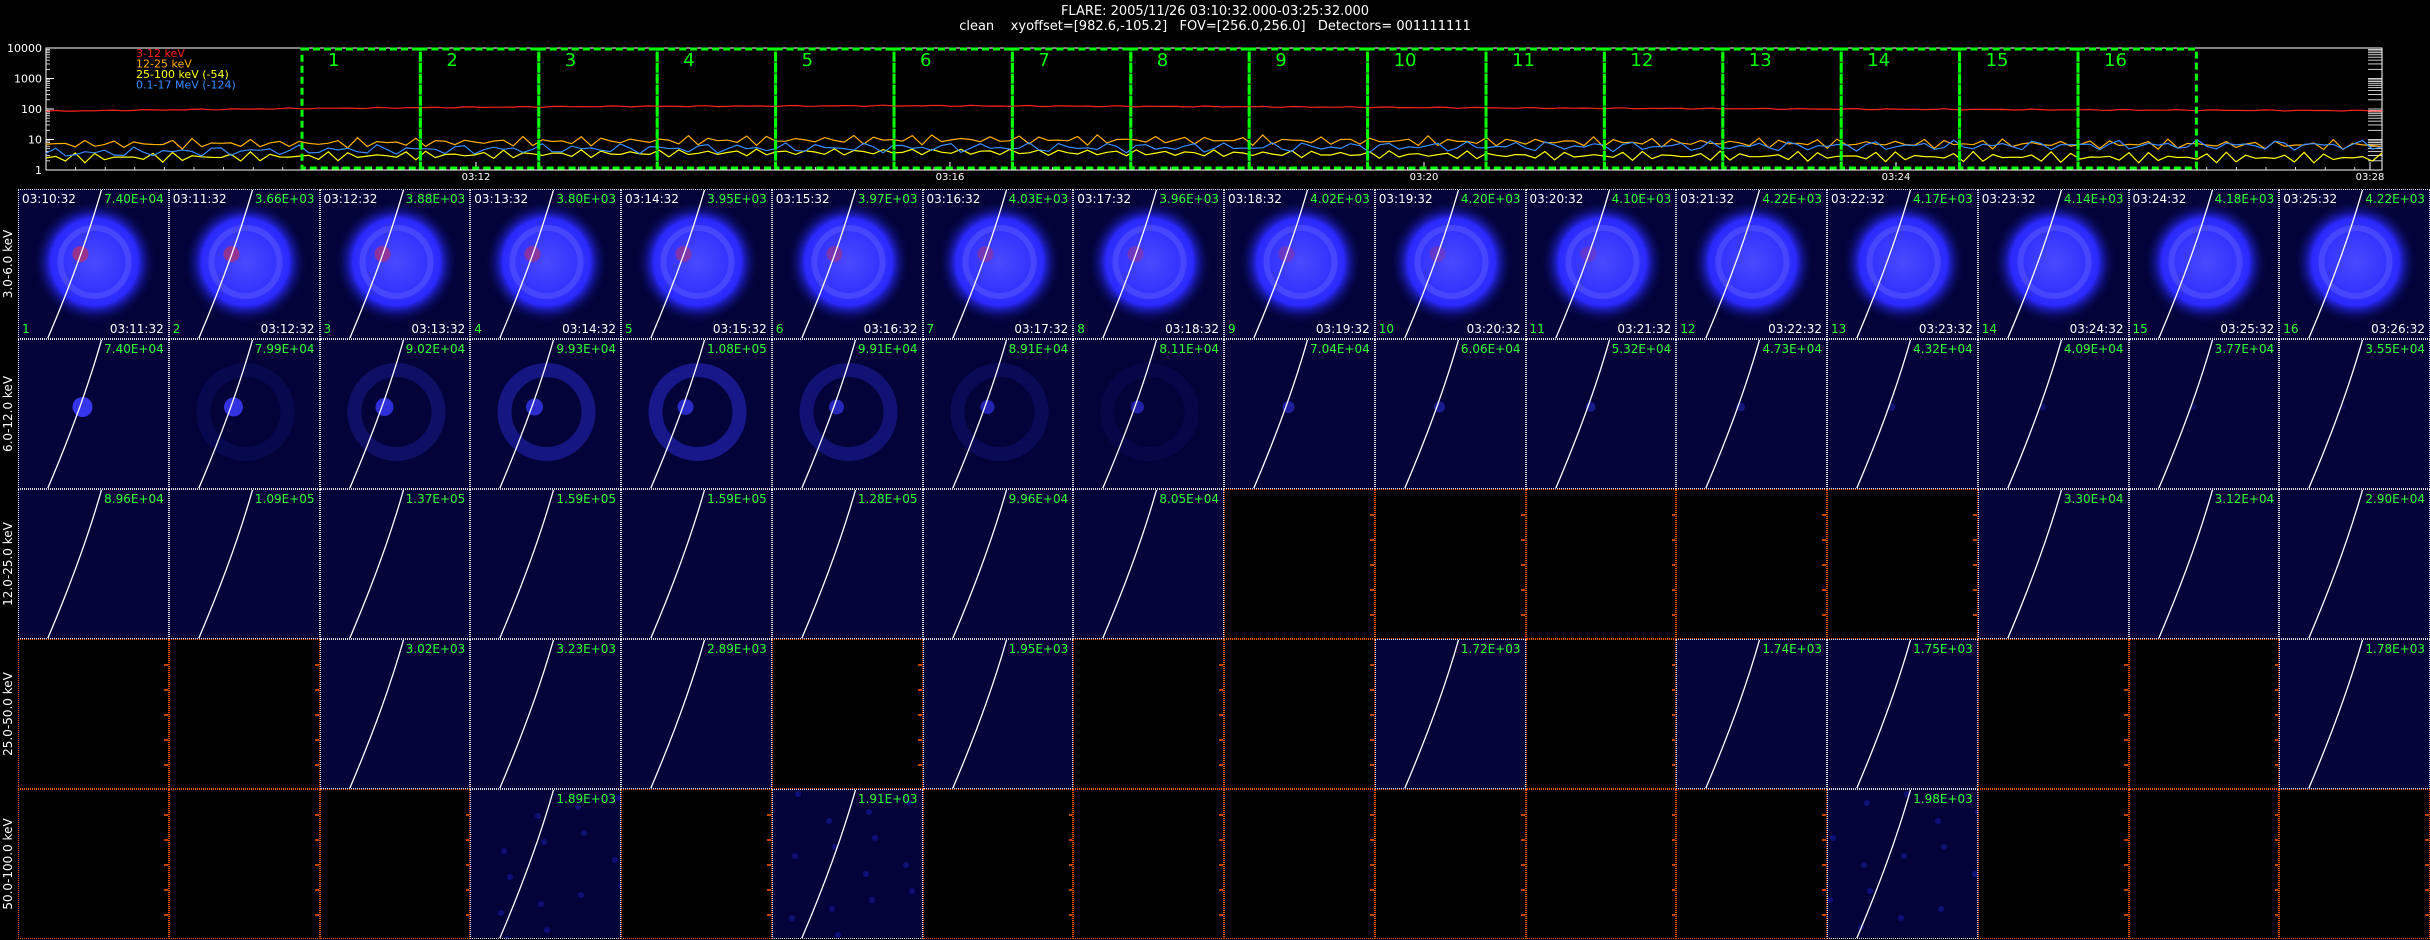  I want to click on image-cell: 3.80E+03 03:13:32 03:14:32 4, so click(545, 264).